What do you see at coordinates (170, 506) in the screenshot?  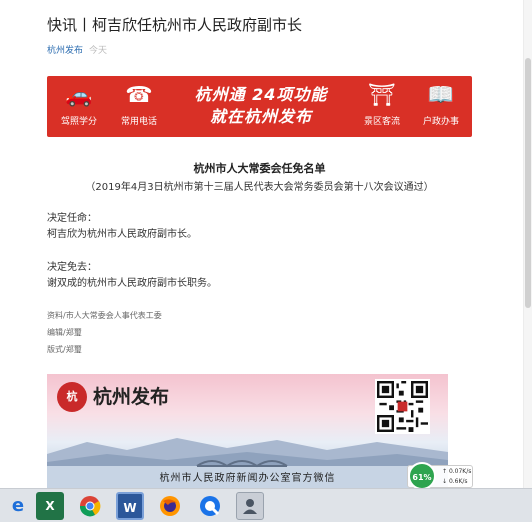 I see `firefox-icon` at bounding box center [170, 506].